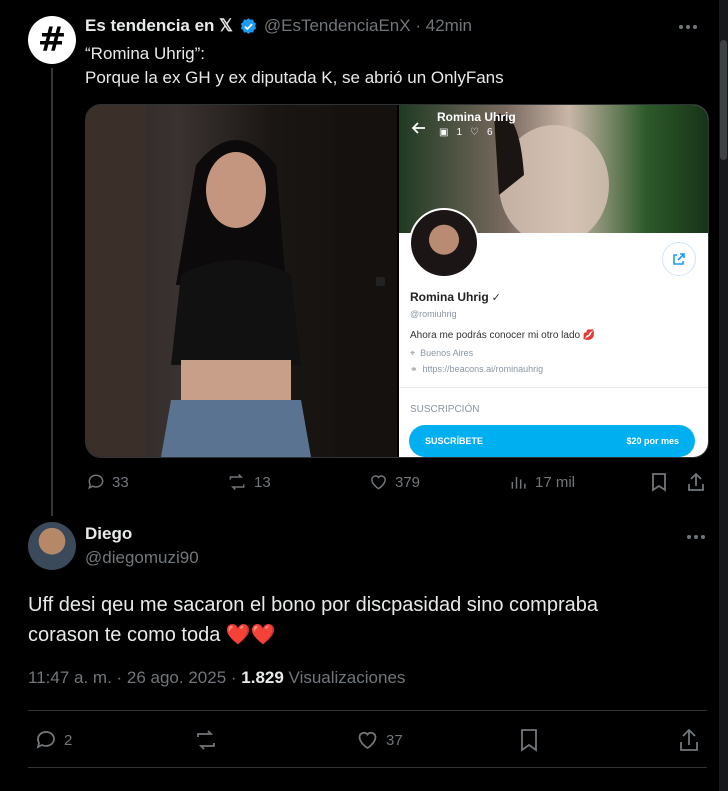  I want to click on quoted-text-line-1: “Romina Uhrig”:, so click(145, 53).